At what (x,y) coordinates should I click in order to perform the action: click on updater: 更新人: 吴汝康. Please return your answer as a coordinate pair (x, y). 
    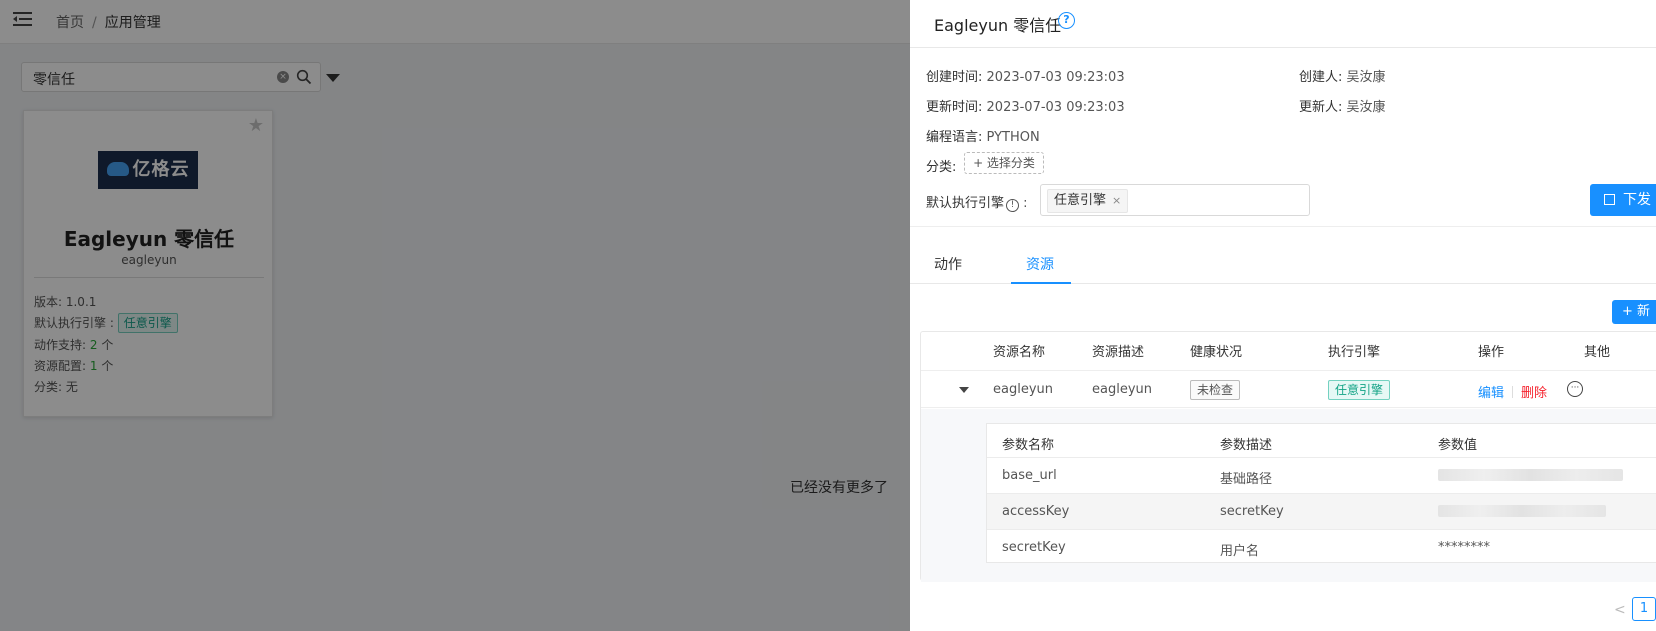
    Looking at the image, I should click on (1342, 105).